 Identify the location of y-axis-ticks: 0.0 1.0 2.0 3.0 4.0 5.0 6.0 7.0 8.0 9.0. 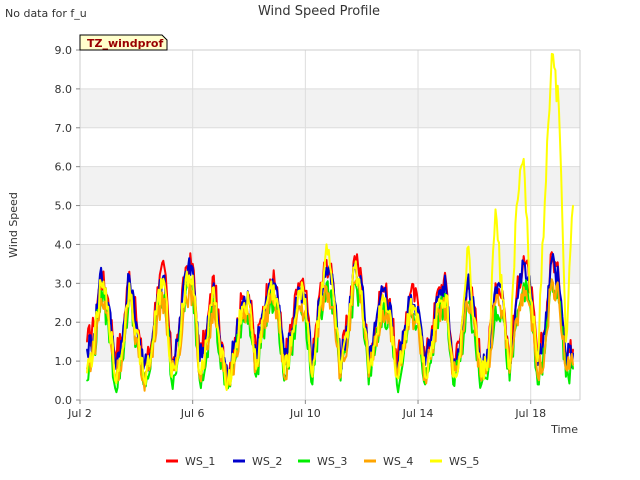
(67, 225).